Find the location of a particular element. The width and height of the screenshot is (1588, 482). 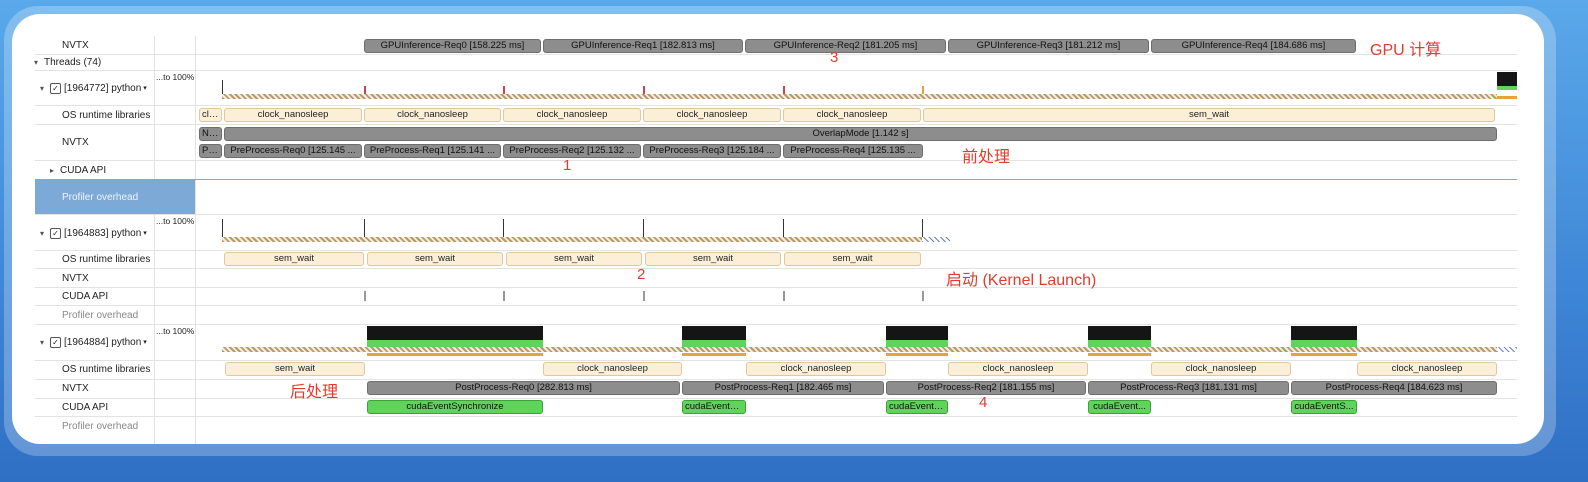

gpu-inference-bar: GPUInference-Req0 [158.225 ms] is located at coordinates (452, 46).